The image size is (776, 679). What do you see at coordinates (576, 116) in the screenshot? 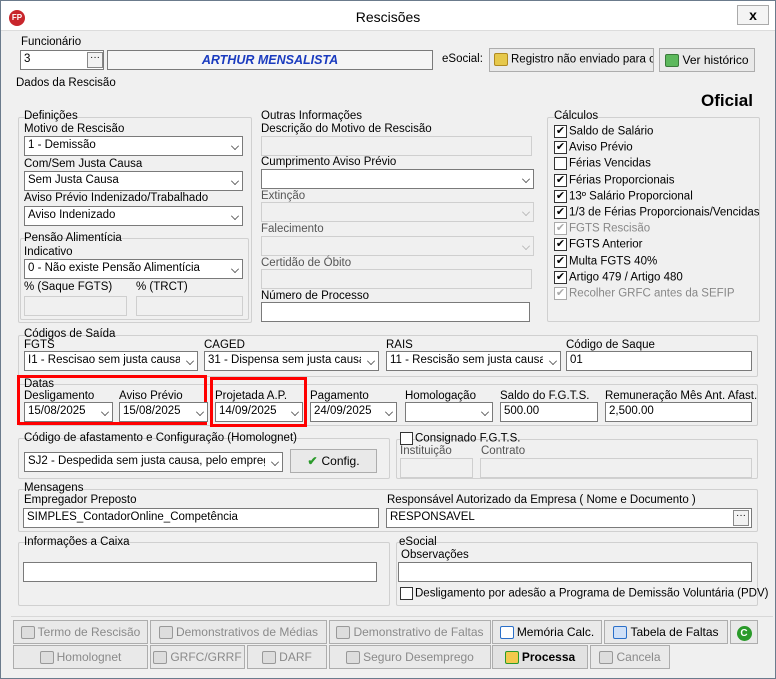
I see `calculos-label: Cálculos` at bounding box center [576, 116].